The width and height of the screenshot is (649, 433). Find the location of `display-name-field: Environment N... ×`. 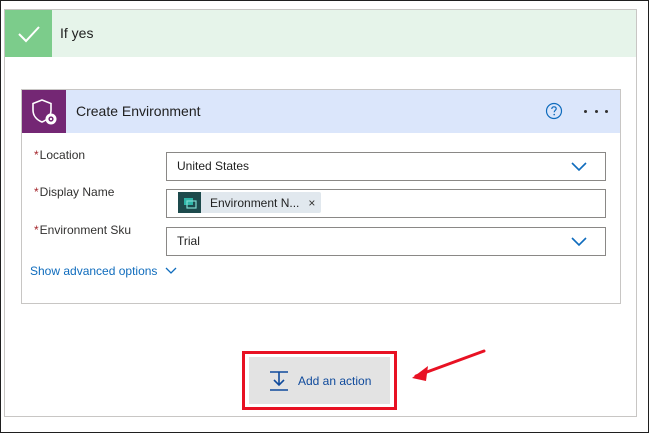

display-name-field: Environment N... × is located at coordinates (386, 203).